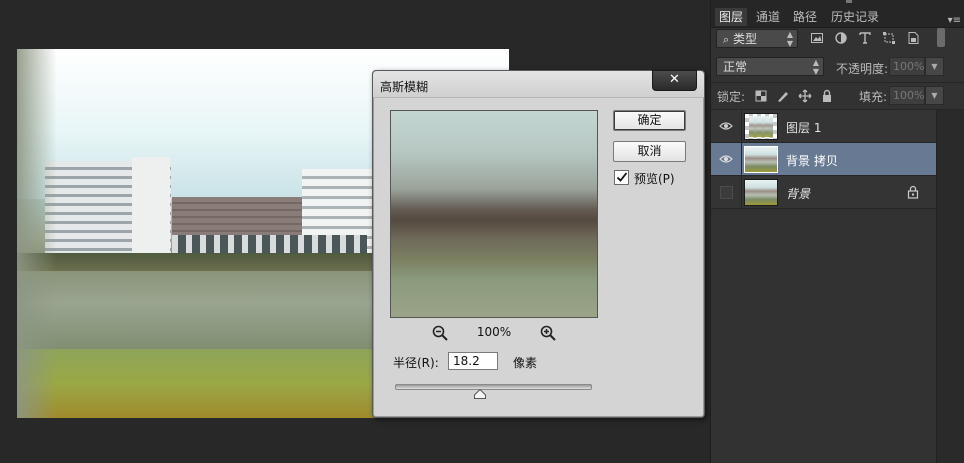 The image size is (964, 463). Describe the element at coordinates (950, 286) in the screenshot. I see `panel-scrollbar` at that location.